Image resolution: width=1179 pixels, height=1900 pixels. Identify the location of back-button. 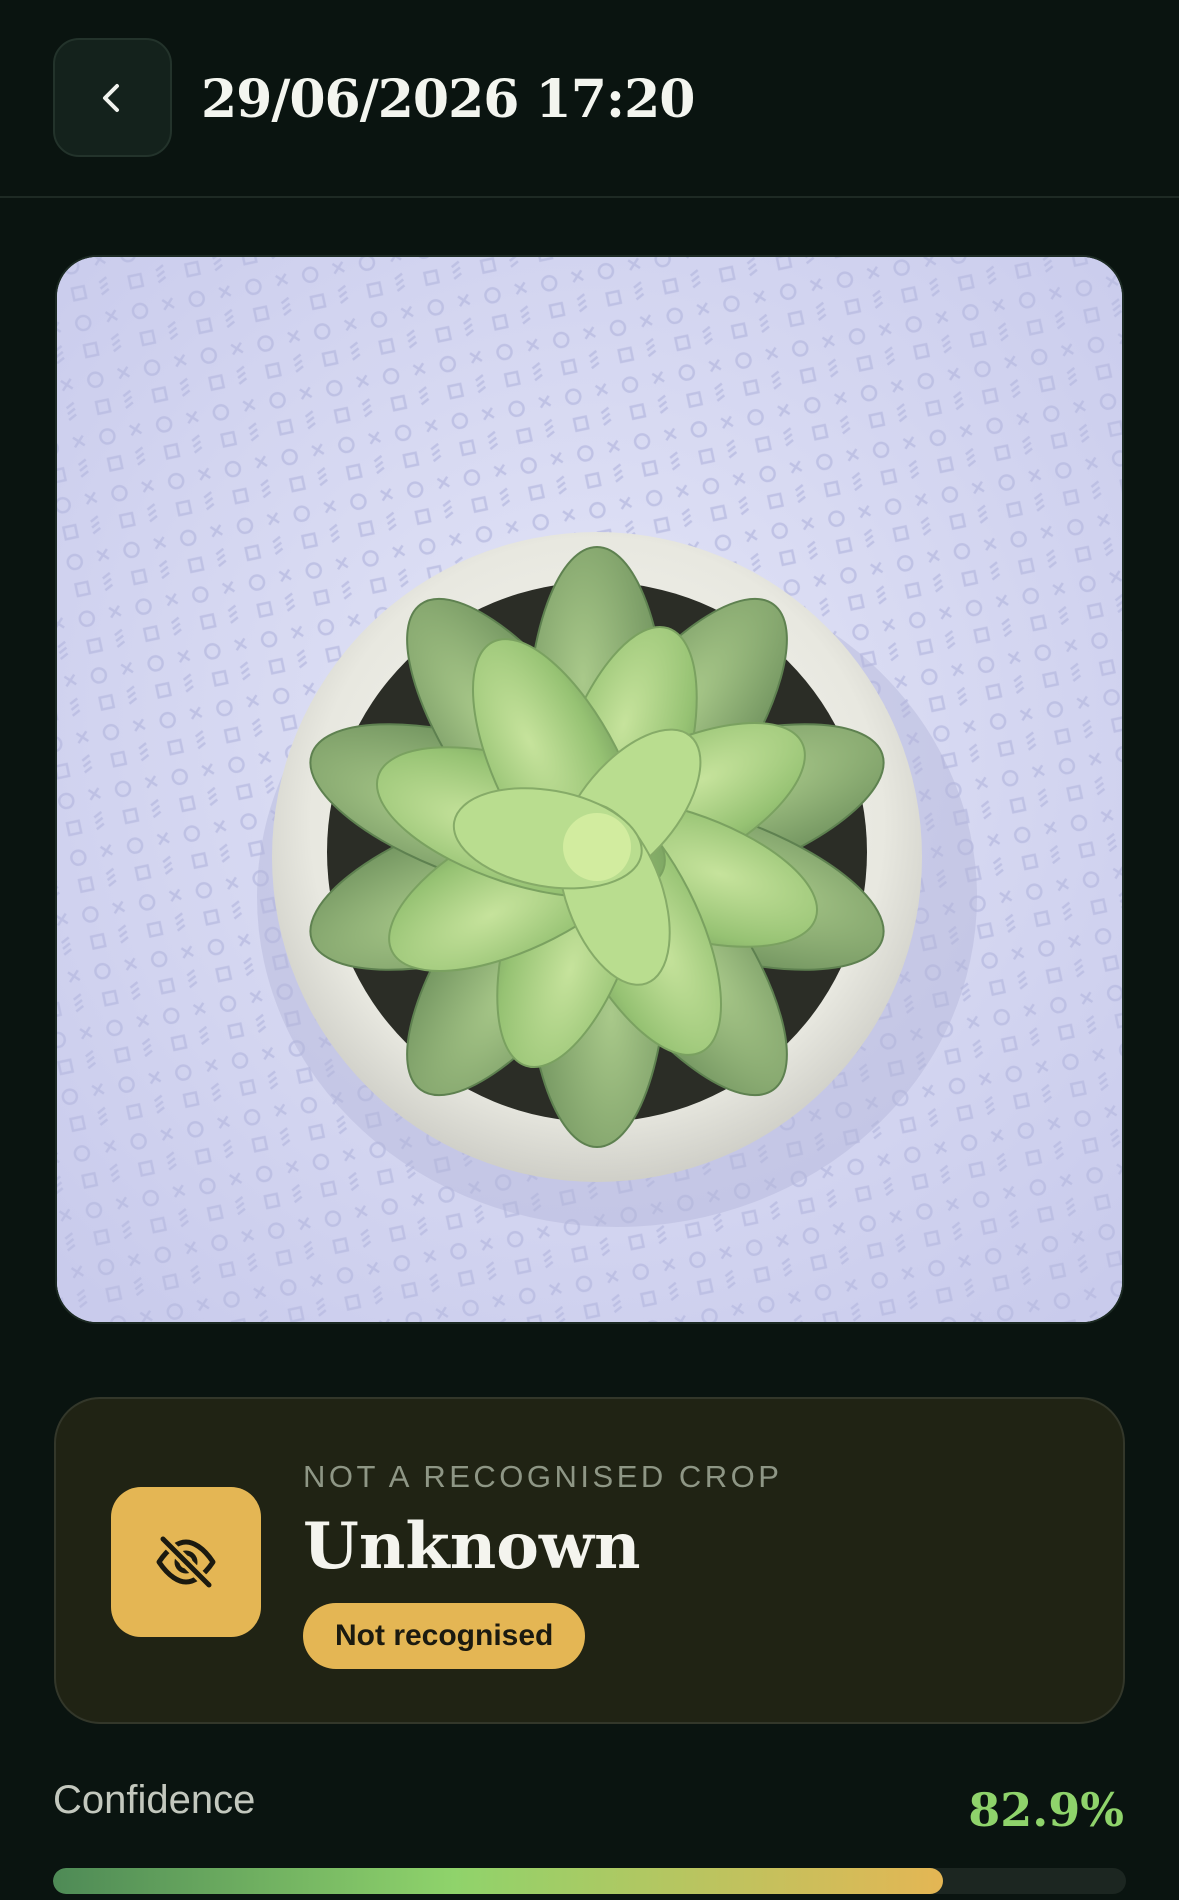
(112, 97).